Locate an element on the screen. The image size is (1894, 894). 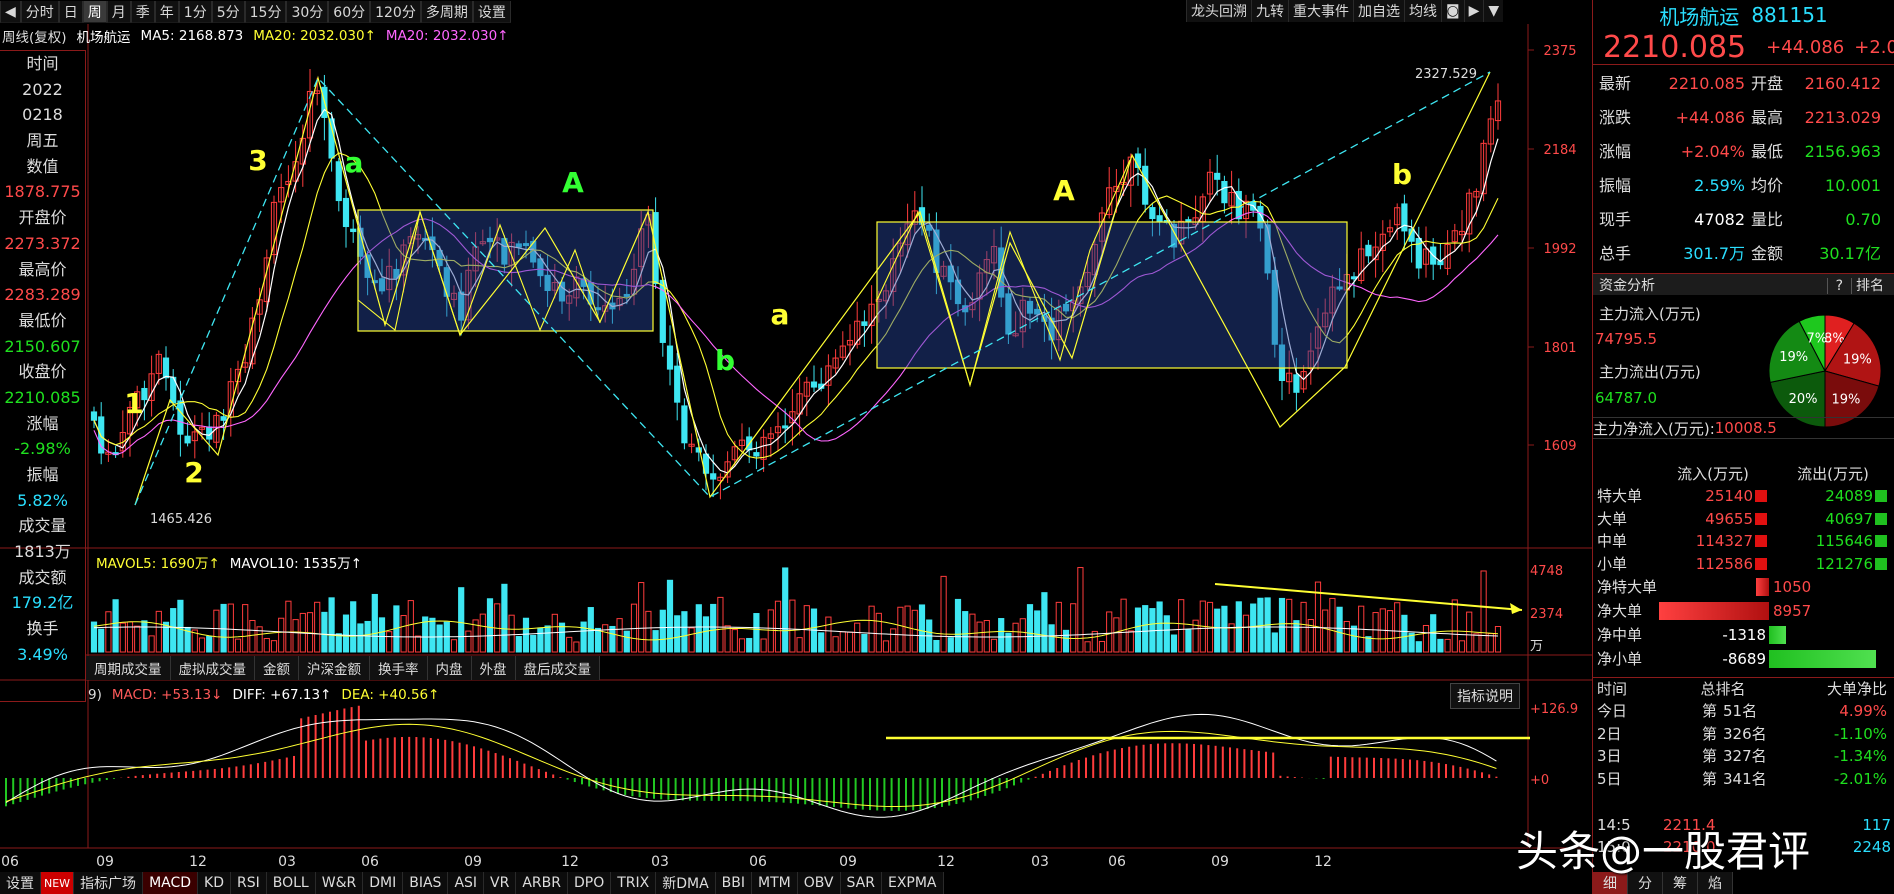
top-tool-2: 重大事件 is located at coordinates (1320, 11).